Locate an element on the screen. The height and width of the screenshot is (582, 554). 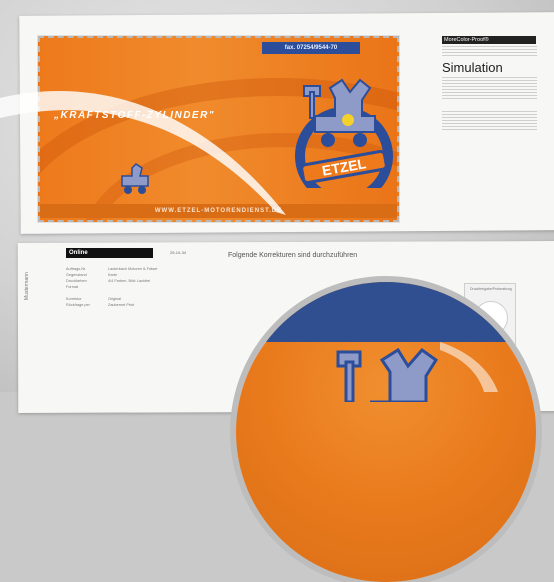
morecolor-badge: MoreColor-Proof® is located at coordinates (489, 40).